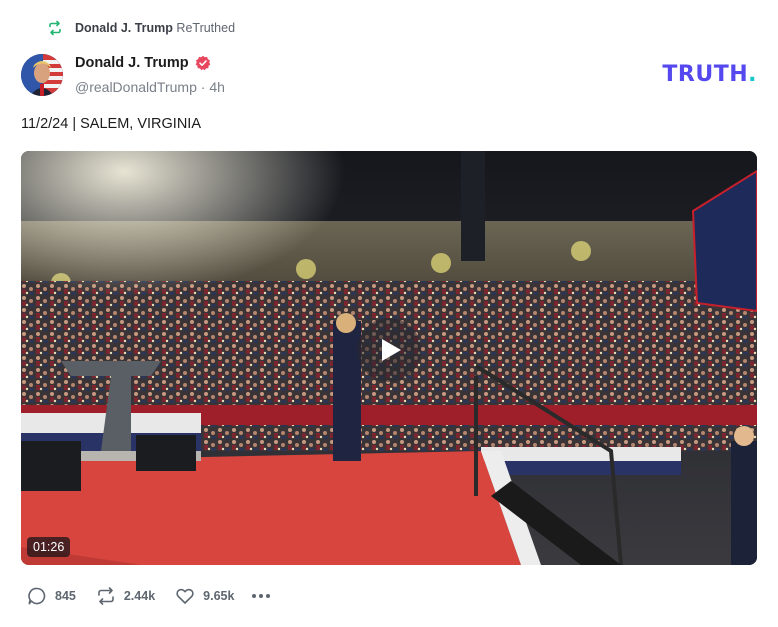 The image size is (778, 627). Describe the element at coordinates (106, 596) in the screenshot. I see `retruth-action-icon` at that location.